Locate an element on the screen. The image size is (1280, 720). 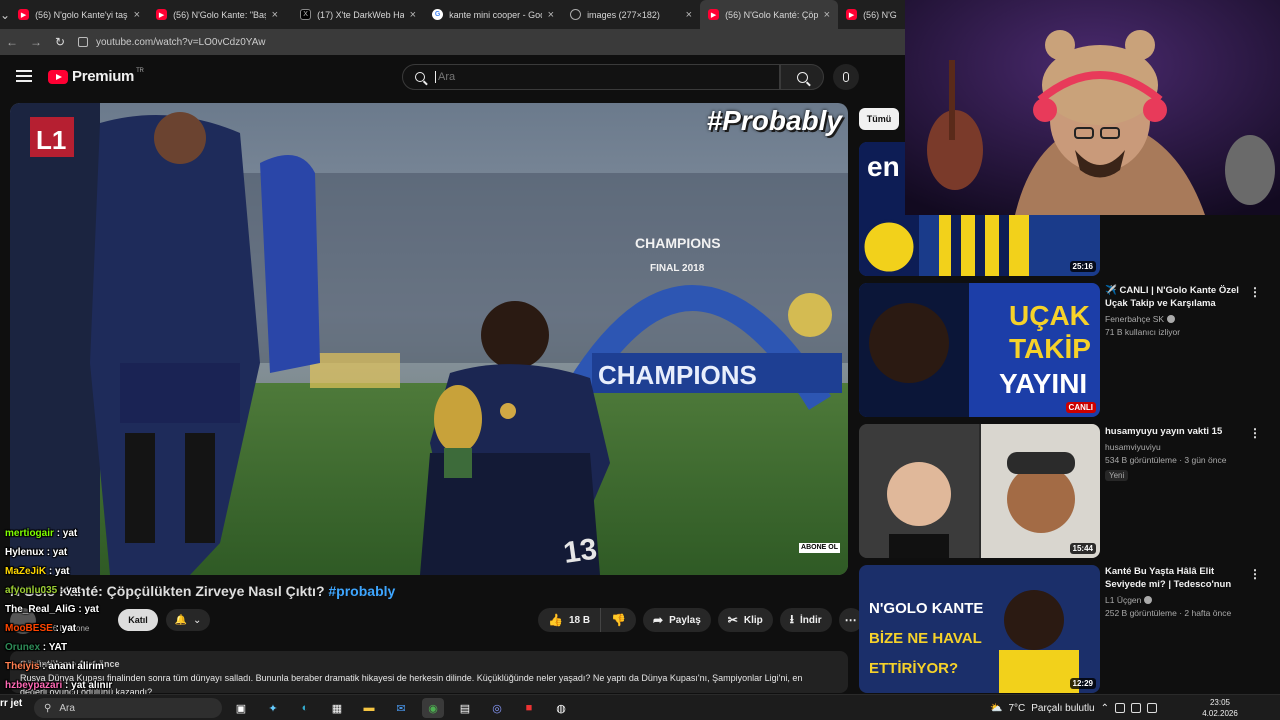
start-label: rr jet is located at coordinates (11, 703).